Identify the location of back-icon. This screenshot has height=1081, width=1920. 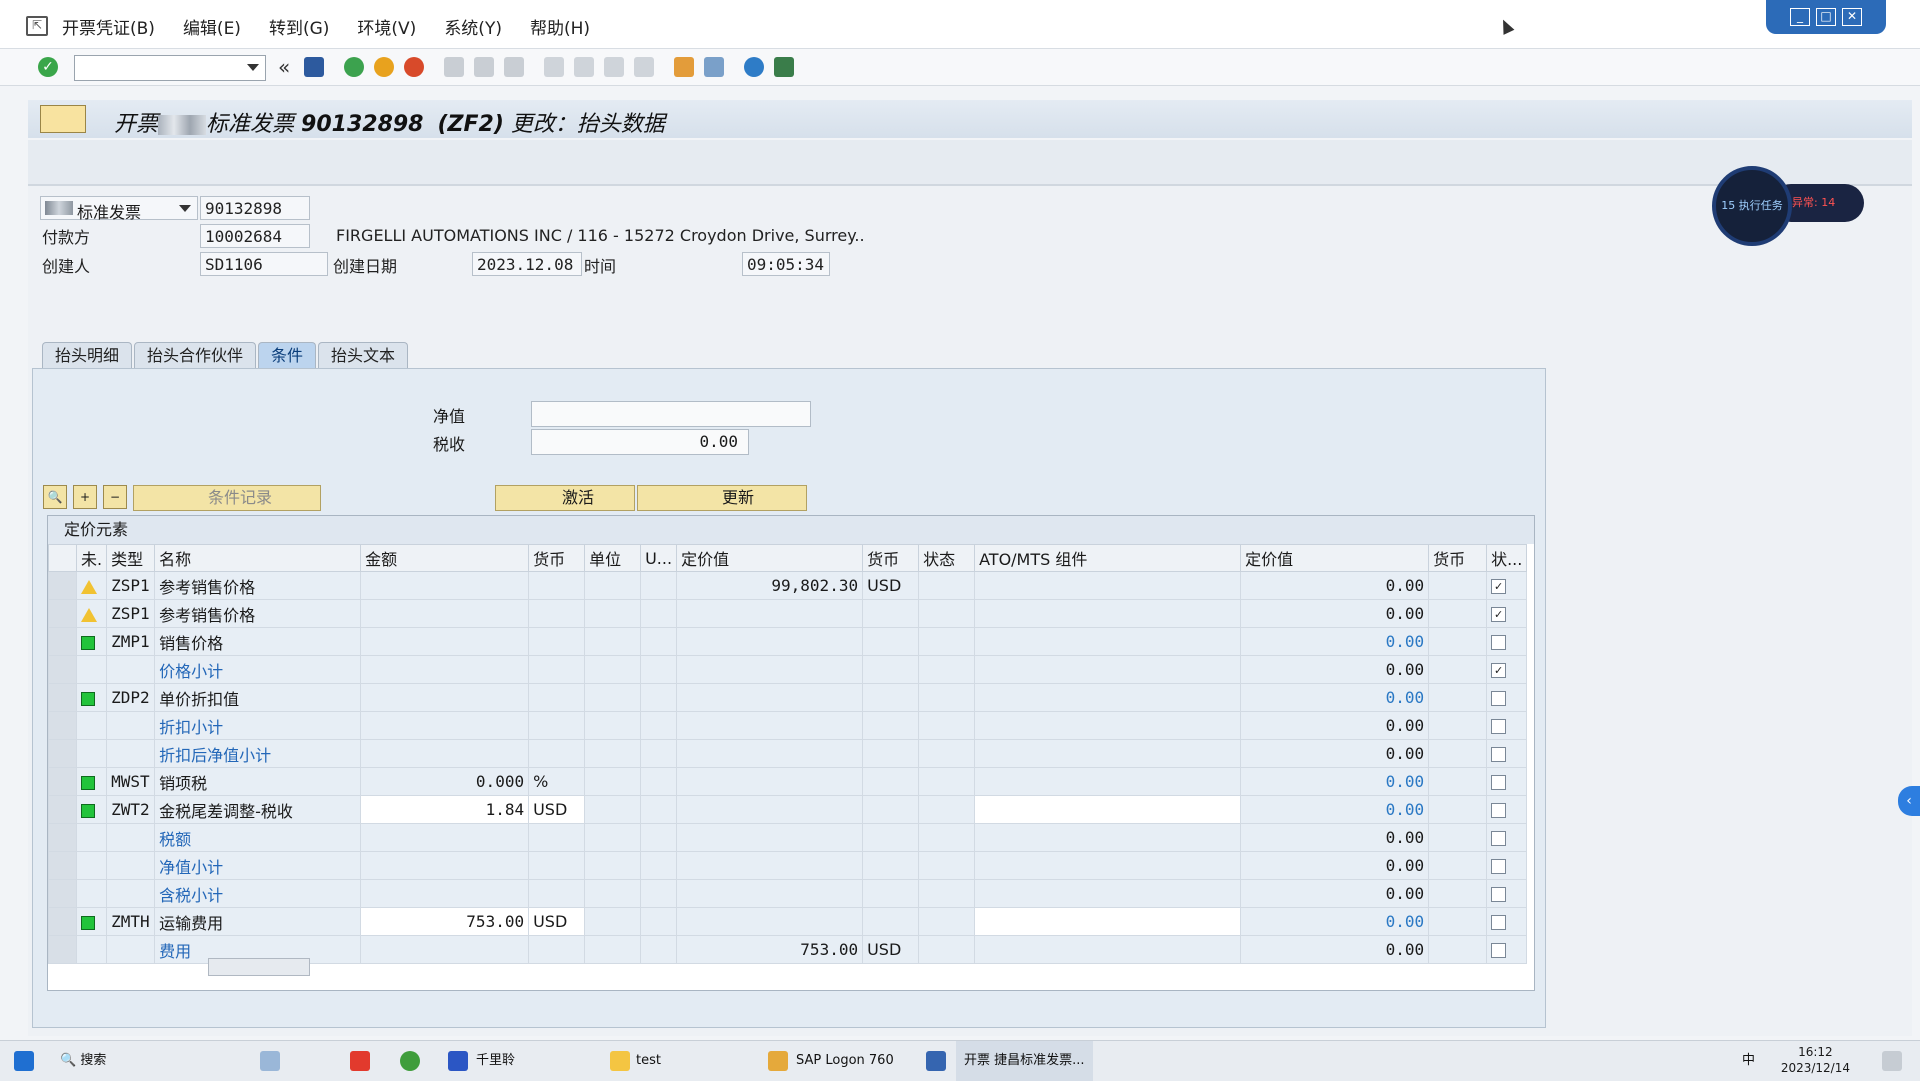
(354, 67).